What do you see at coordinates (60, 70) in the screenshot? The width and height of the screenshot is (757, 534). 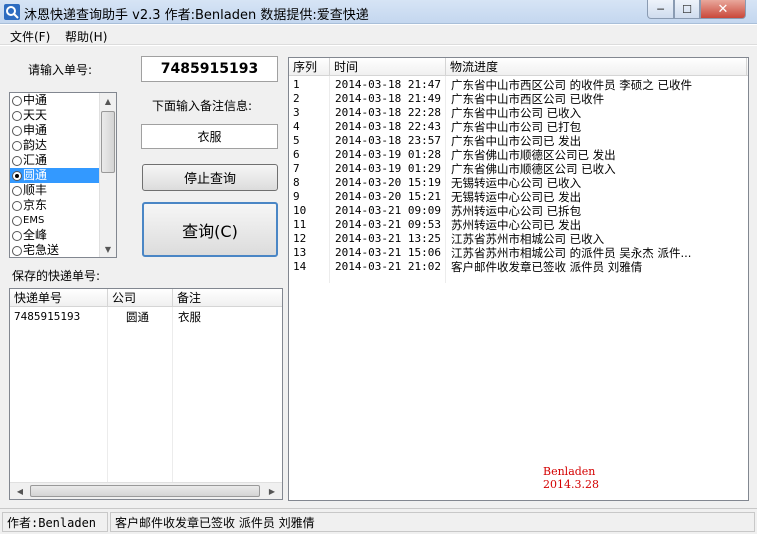 I see `tracking-number-label: 请输入单号:` at bounding box center [60, 70].